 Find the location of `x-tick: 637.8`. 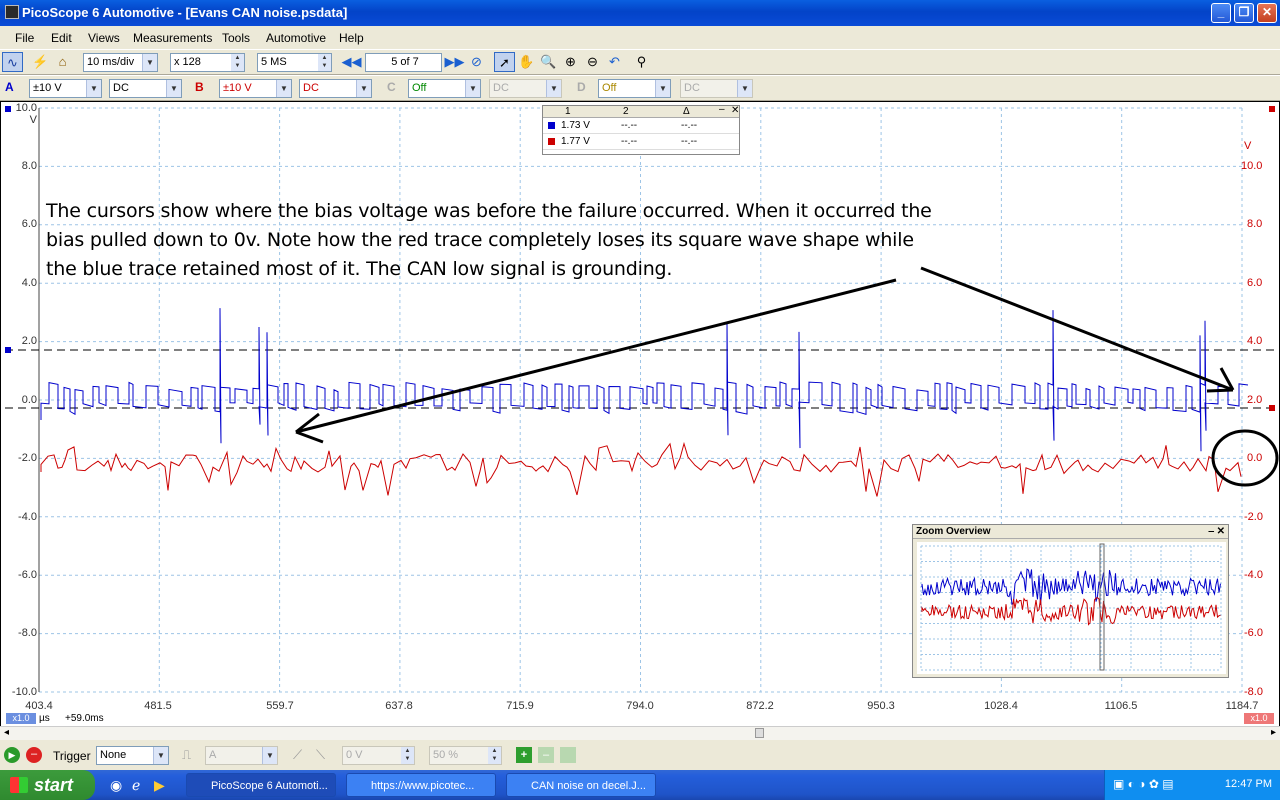

x-tick: 637.8 is located at coordinates (399, 706).